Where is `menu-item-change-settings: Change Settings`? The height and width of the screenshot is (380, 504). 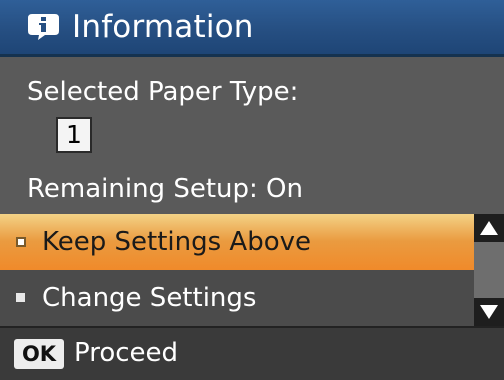 menu-item-change-settings: Change Settings is located at coordinates (237, 298).